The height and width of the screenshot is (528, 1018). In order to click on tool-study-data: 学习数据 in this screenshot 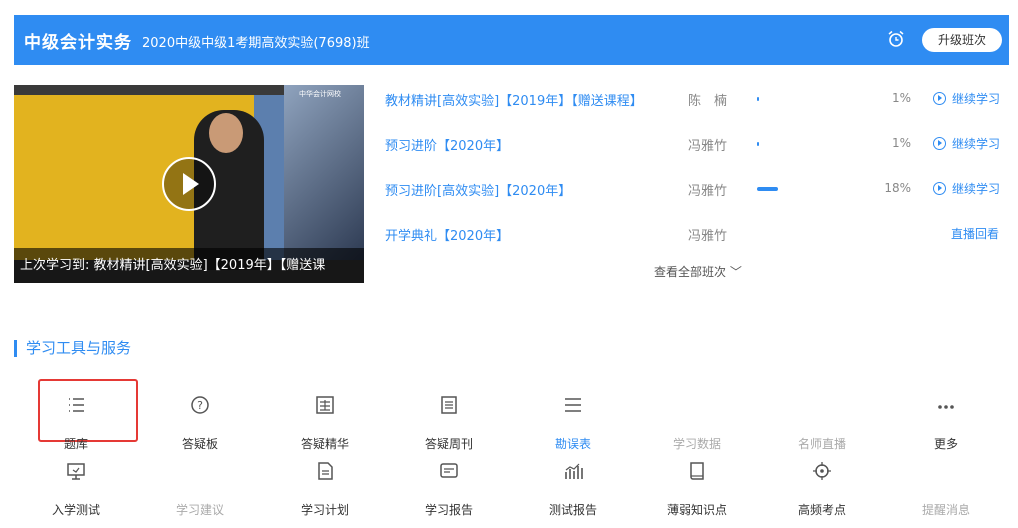, I will do `click(697, 425)`.